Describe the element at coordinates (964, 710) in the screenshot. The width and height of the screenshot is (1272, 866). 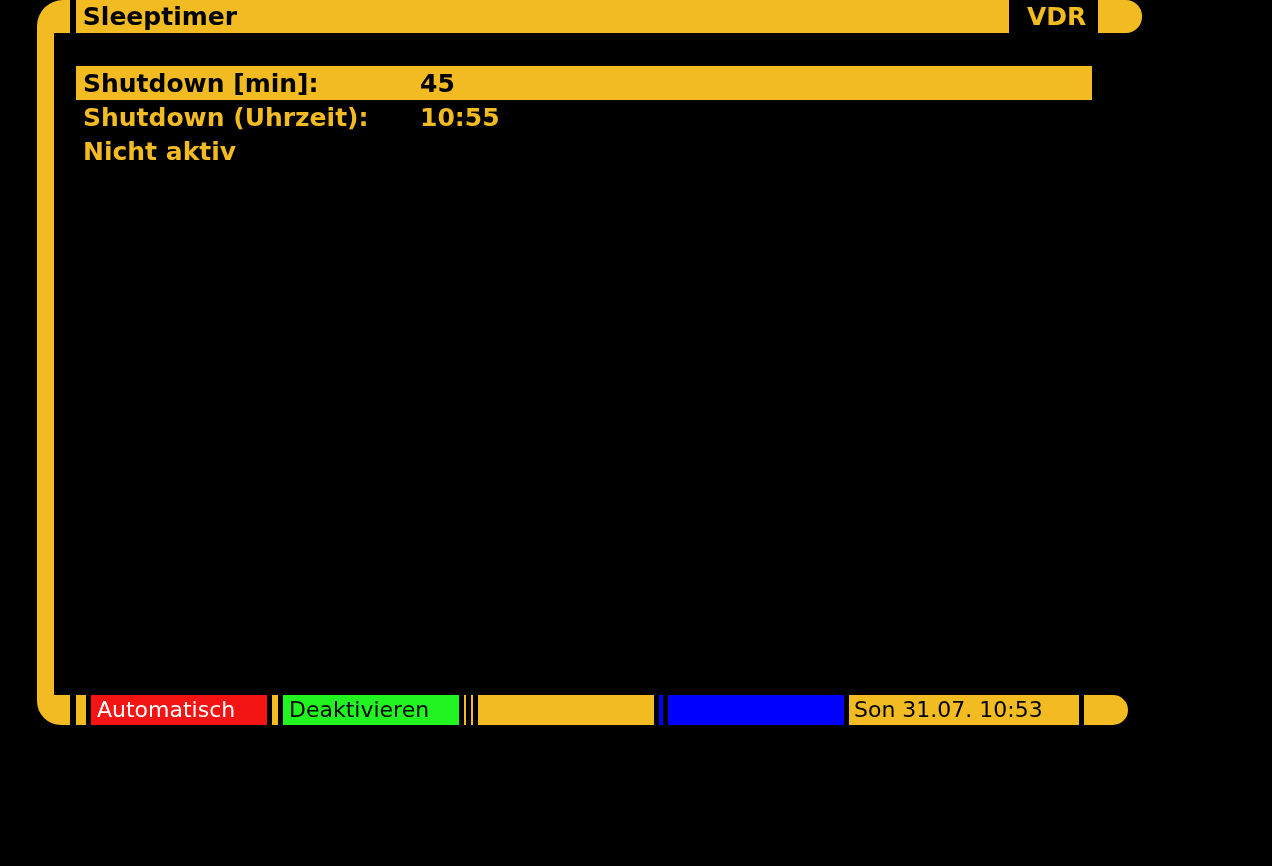
I see `date-time: Son 31.07. 10:53` at that location.